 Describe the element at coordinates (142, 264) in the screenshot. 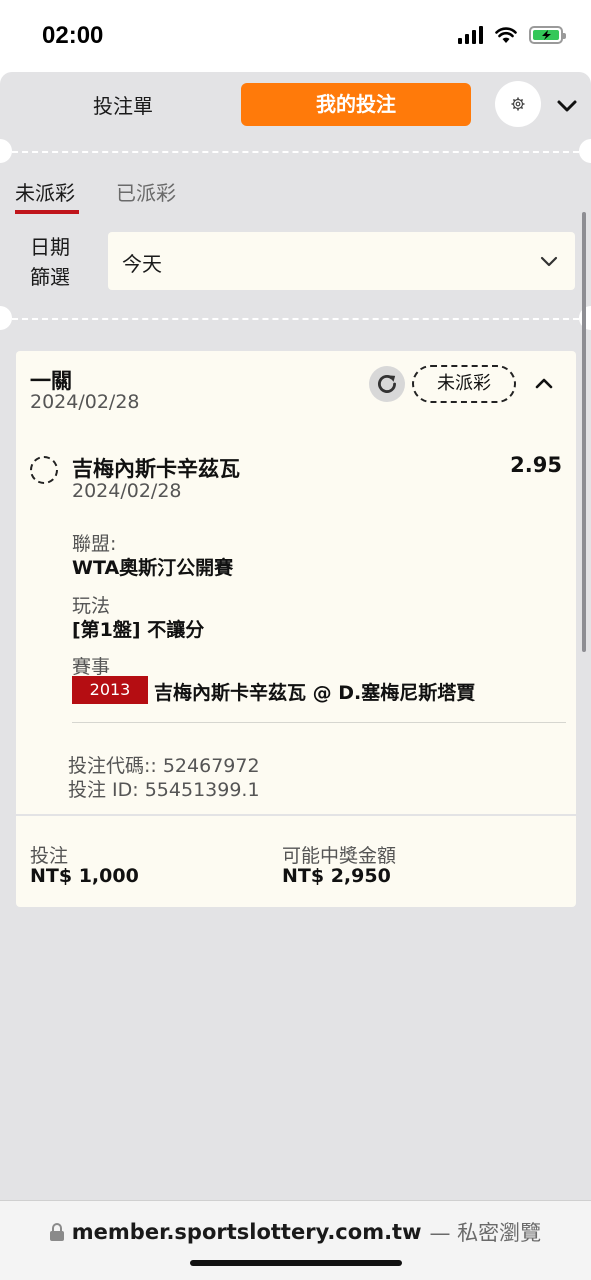

I see `date-filter-value: 今天` at that location.